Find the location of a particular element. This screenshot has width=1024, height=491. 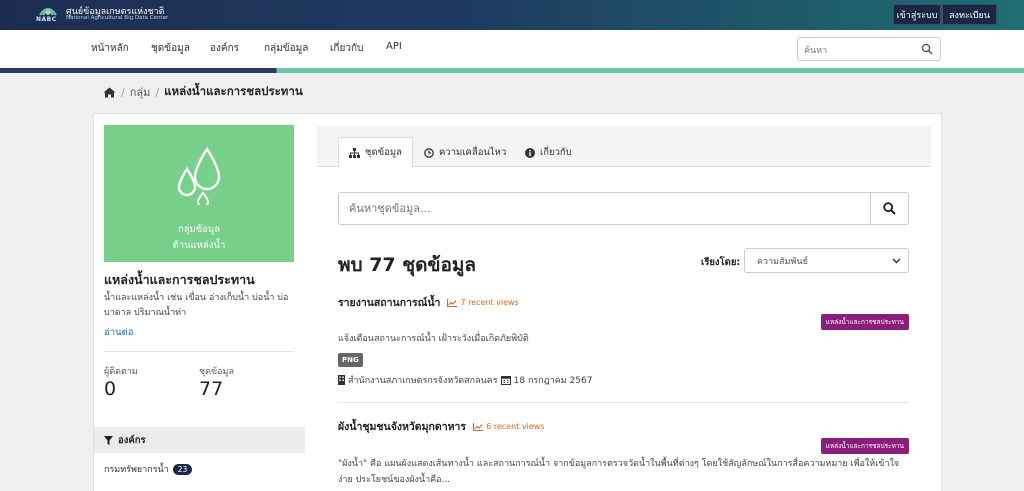

building-icon is located at coordinates (341, 380).